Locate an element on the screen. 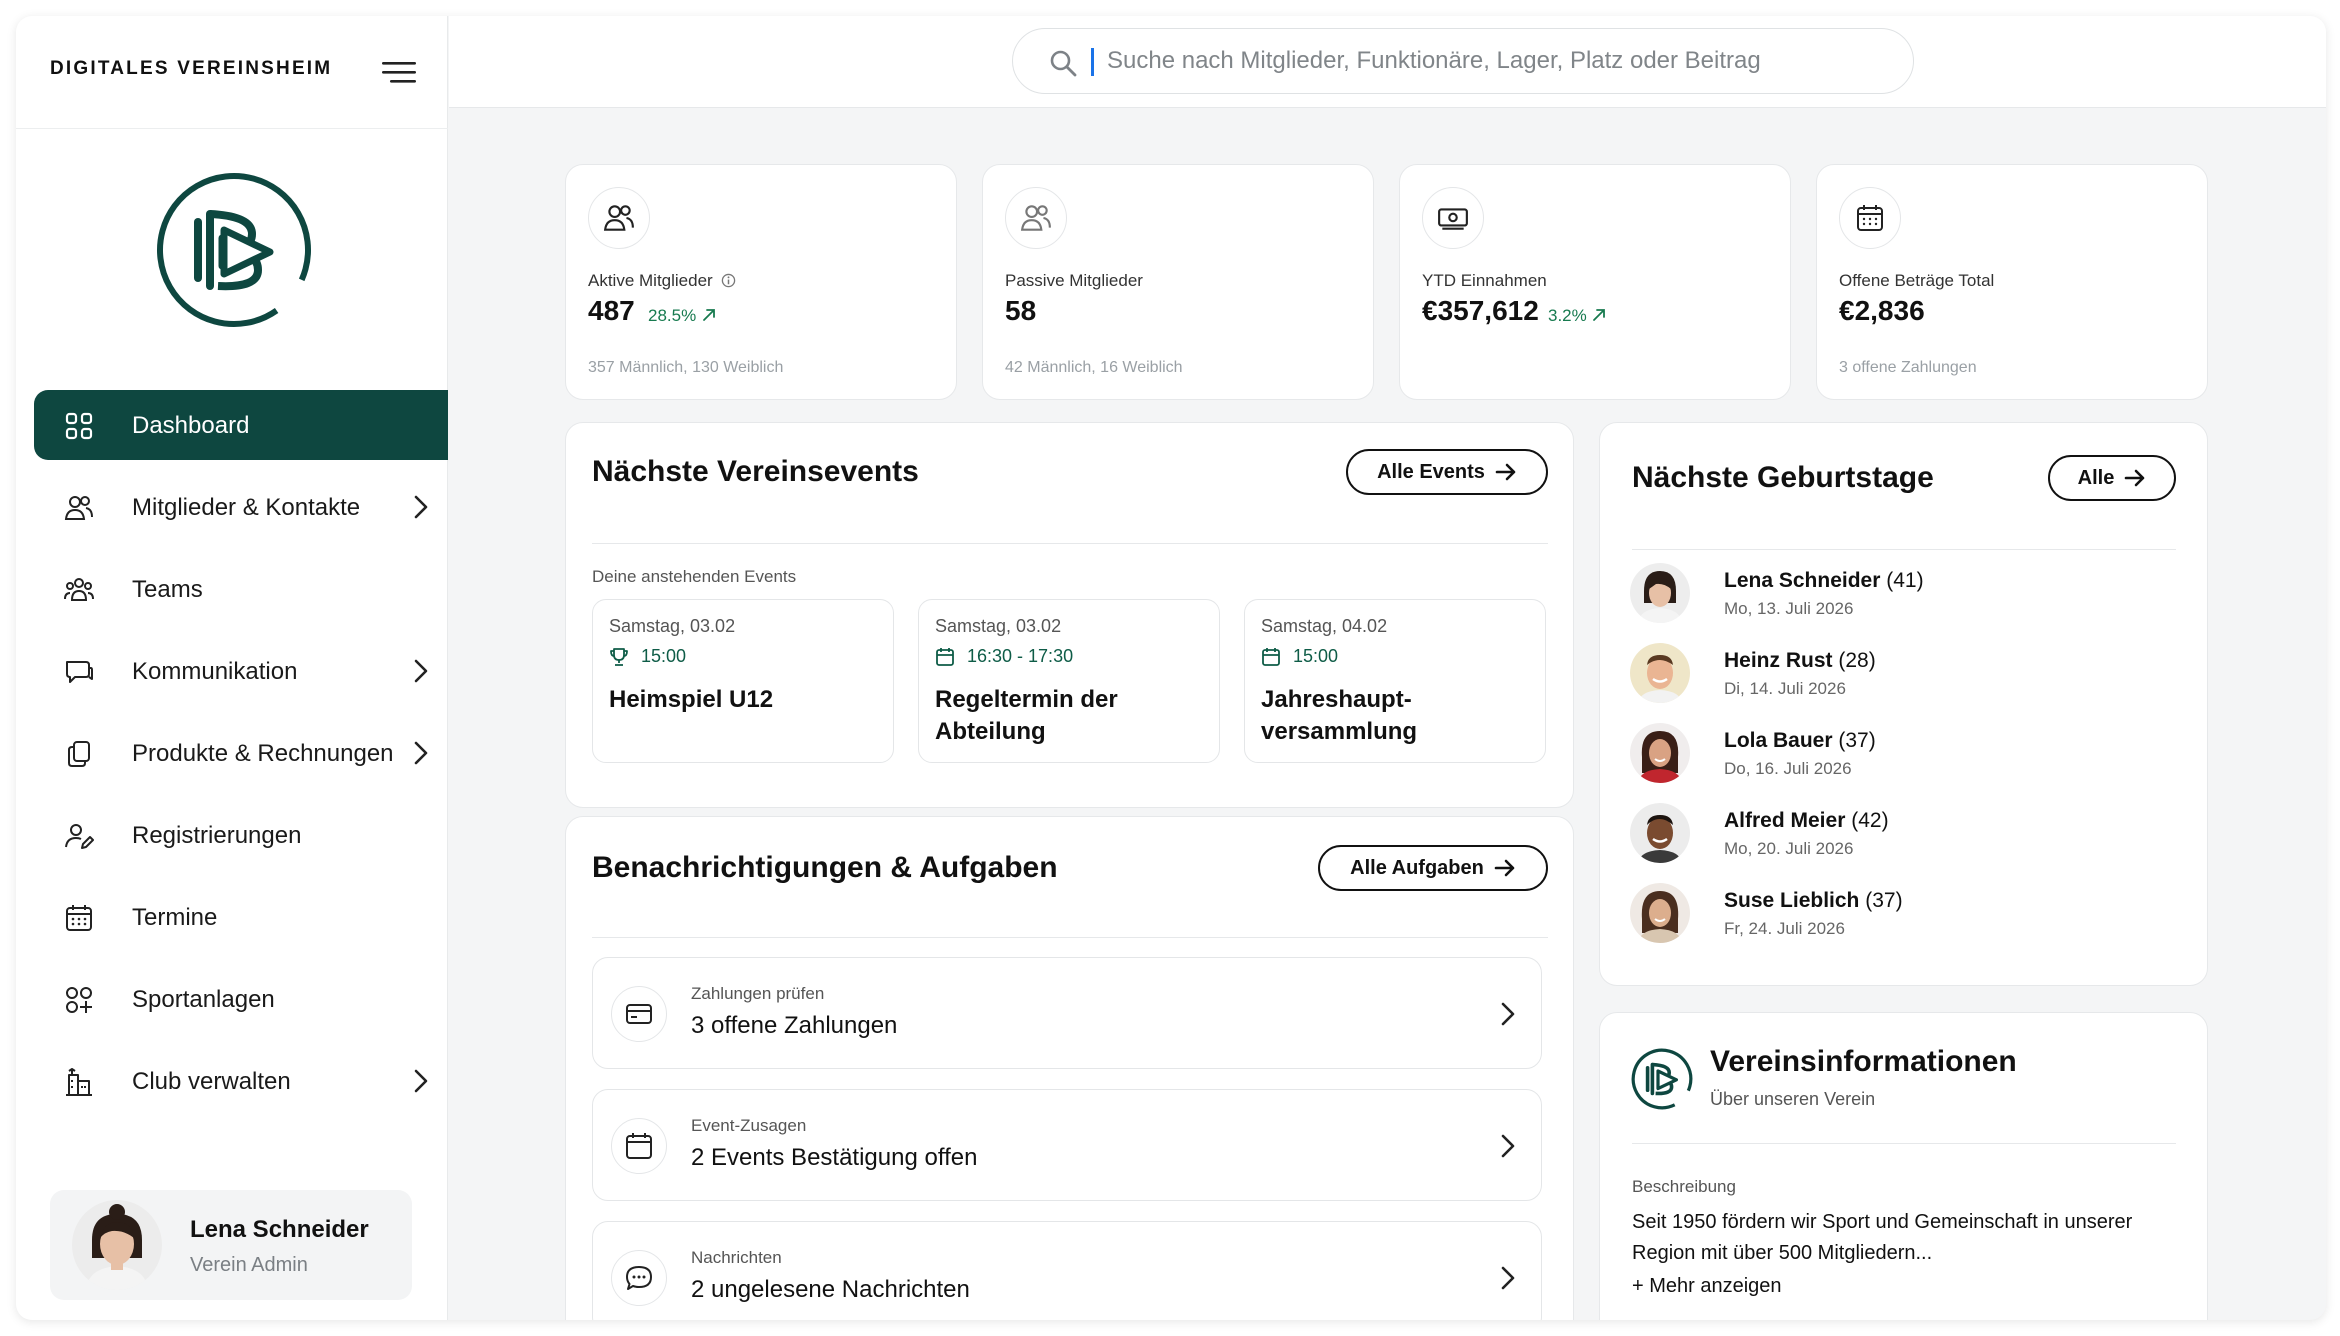 This screenshot has width=2340, height=1336. sidebar-item-sportanlagen: Sportanlagen is located at coordinates (241, 999).